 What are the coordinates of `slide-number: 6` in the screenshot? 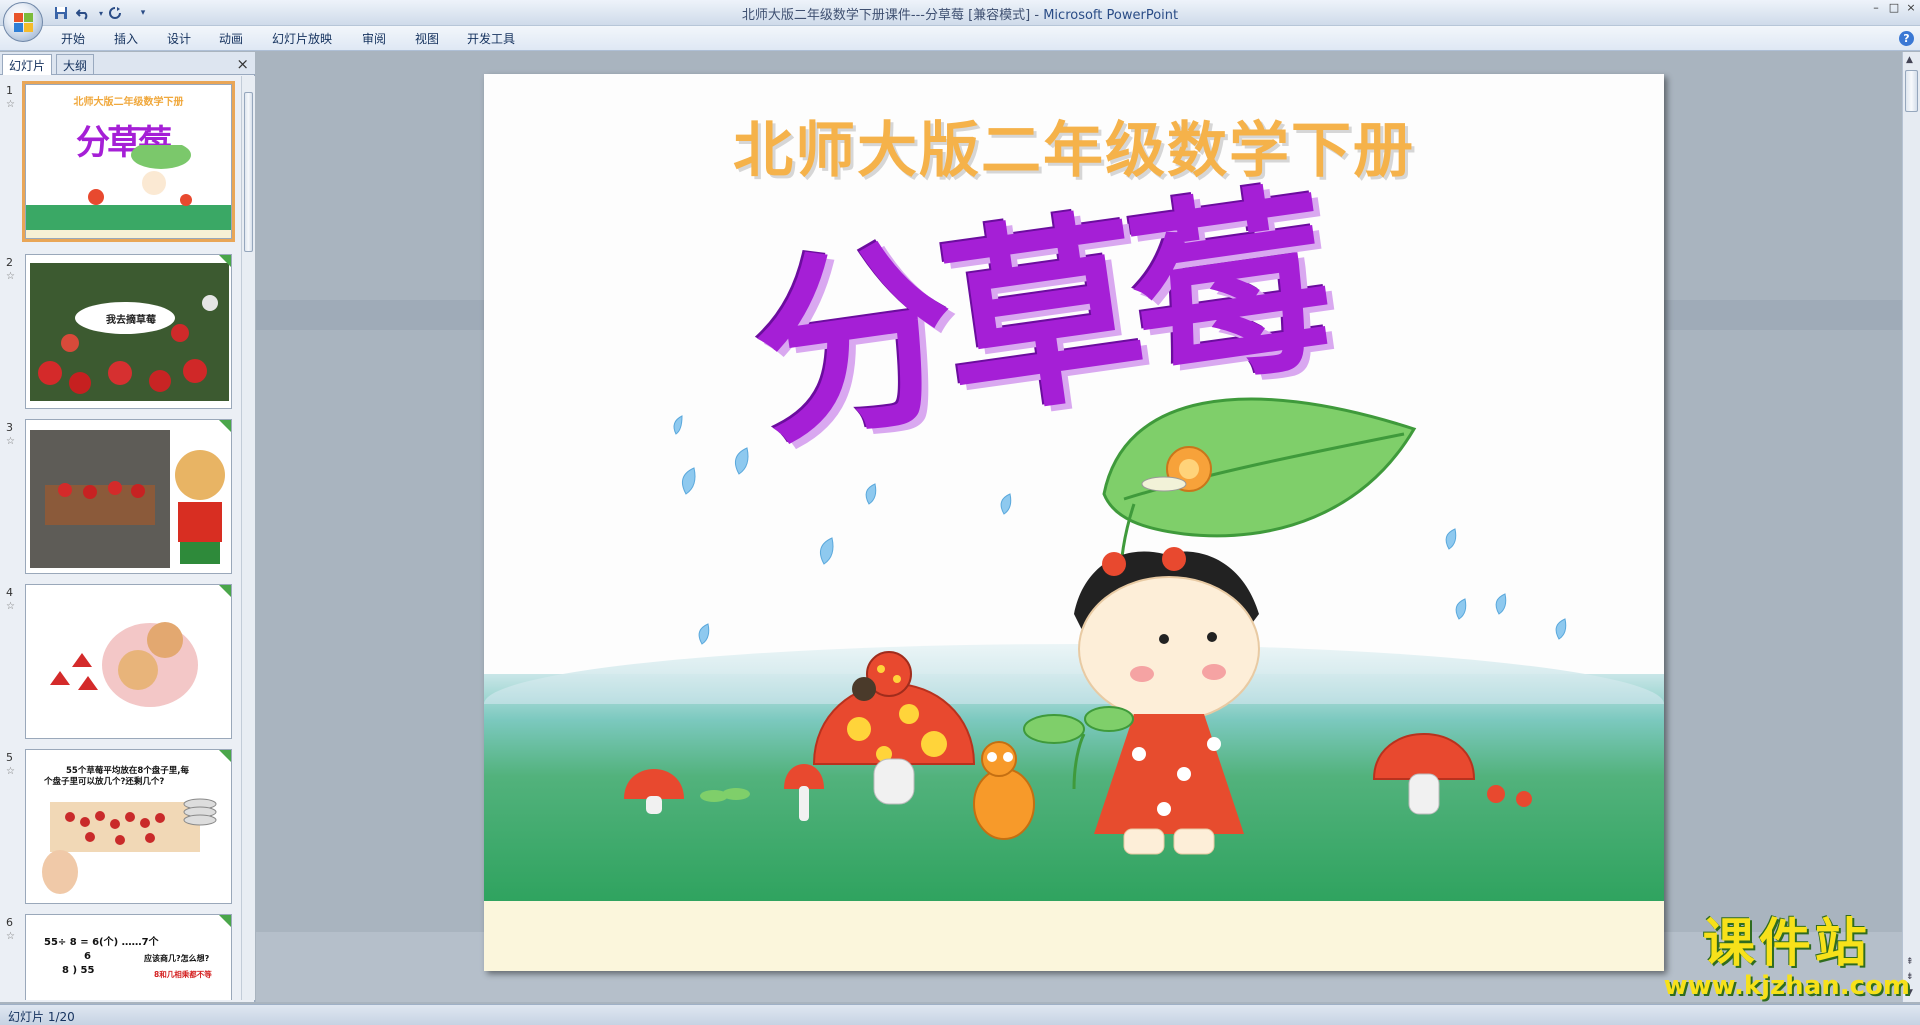 It's located at (9, 922).